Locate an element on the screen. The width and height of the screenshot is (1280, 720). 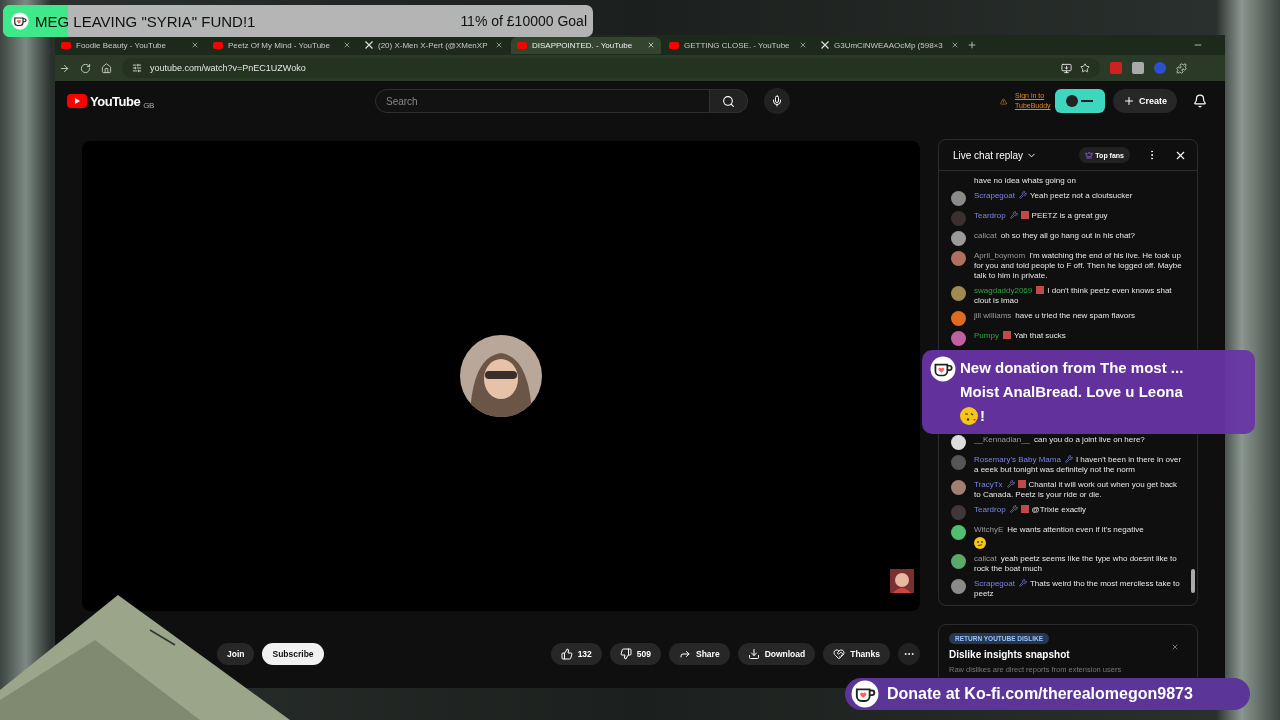
thumbs-up-icon is located at coordinates (566, 654).